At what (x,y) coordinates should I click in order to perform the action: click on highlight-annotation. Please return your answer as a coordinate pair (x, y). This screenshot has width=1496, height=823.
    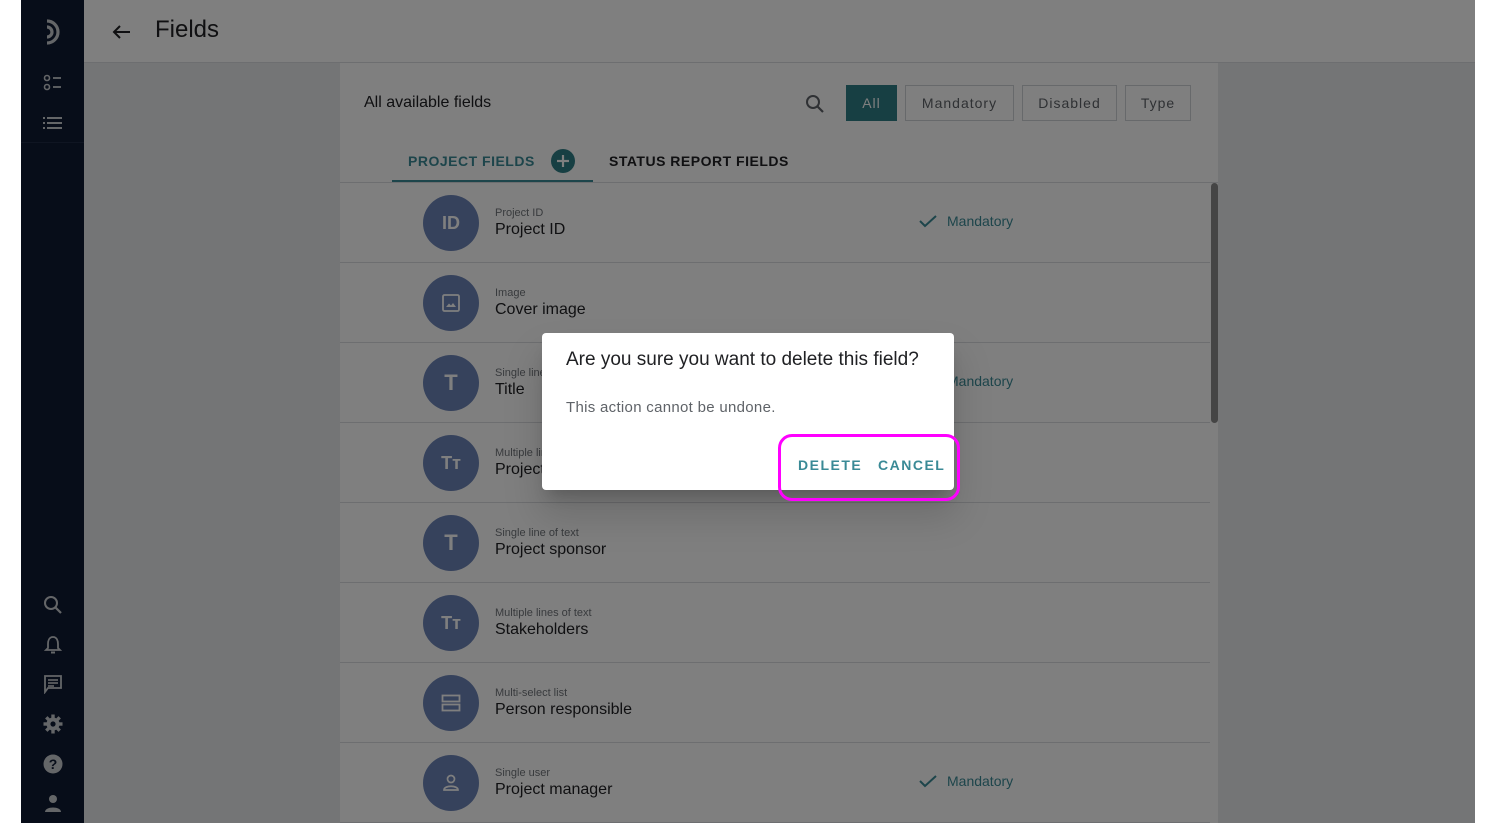
    Looking at the image, I should click on (869, 467).